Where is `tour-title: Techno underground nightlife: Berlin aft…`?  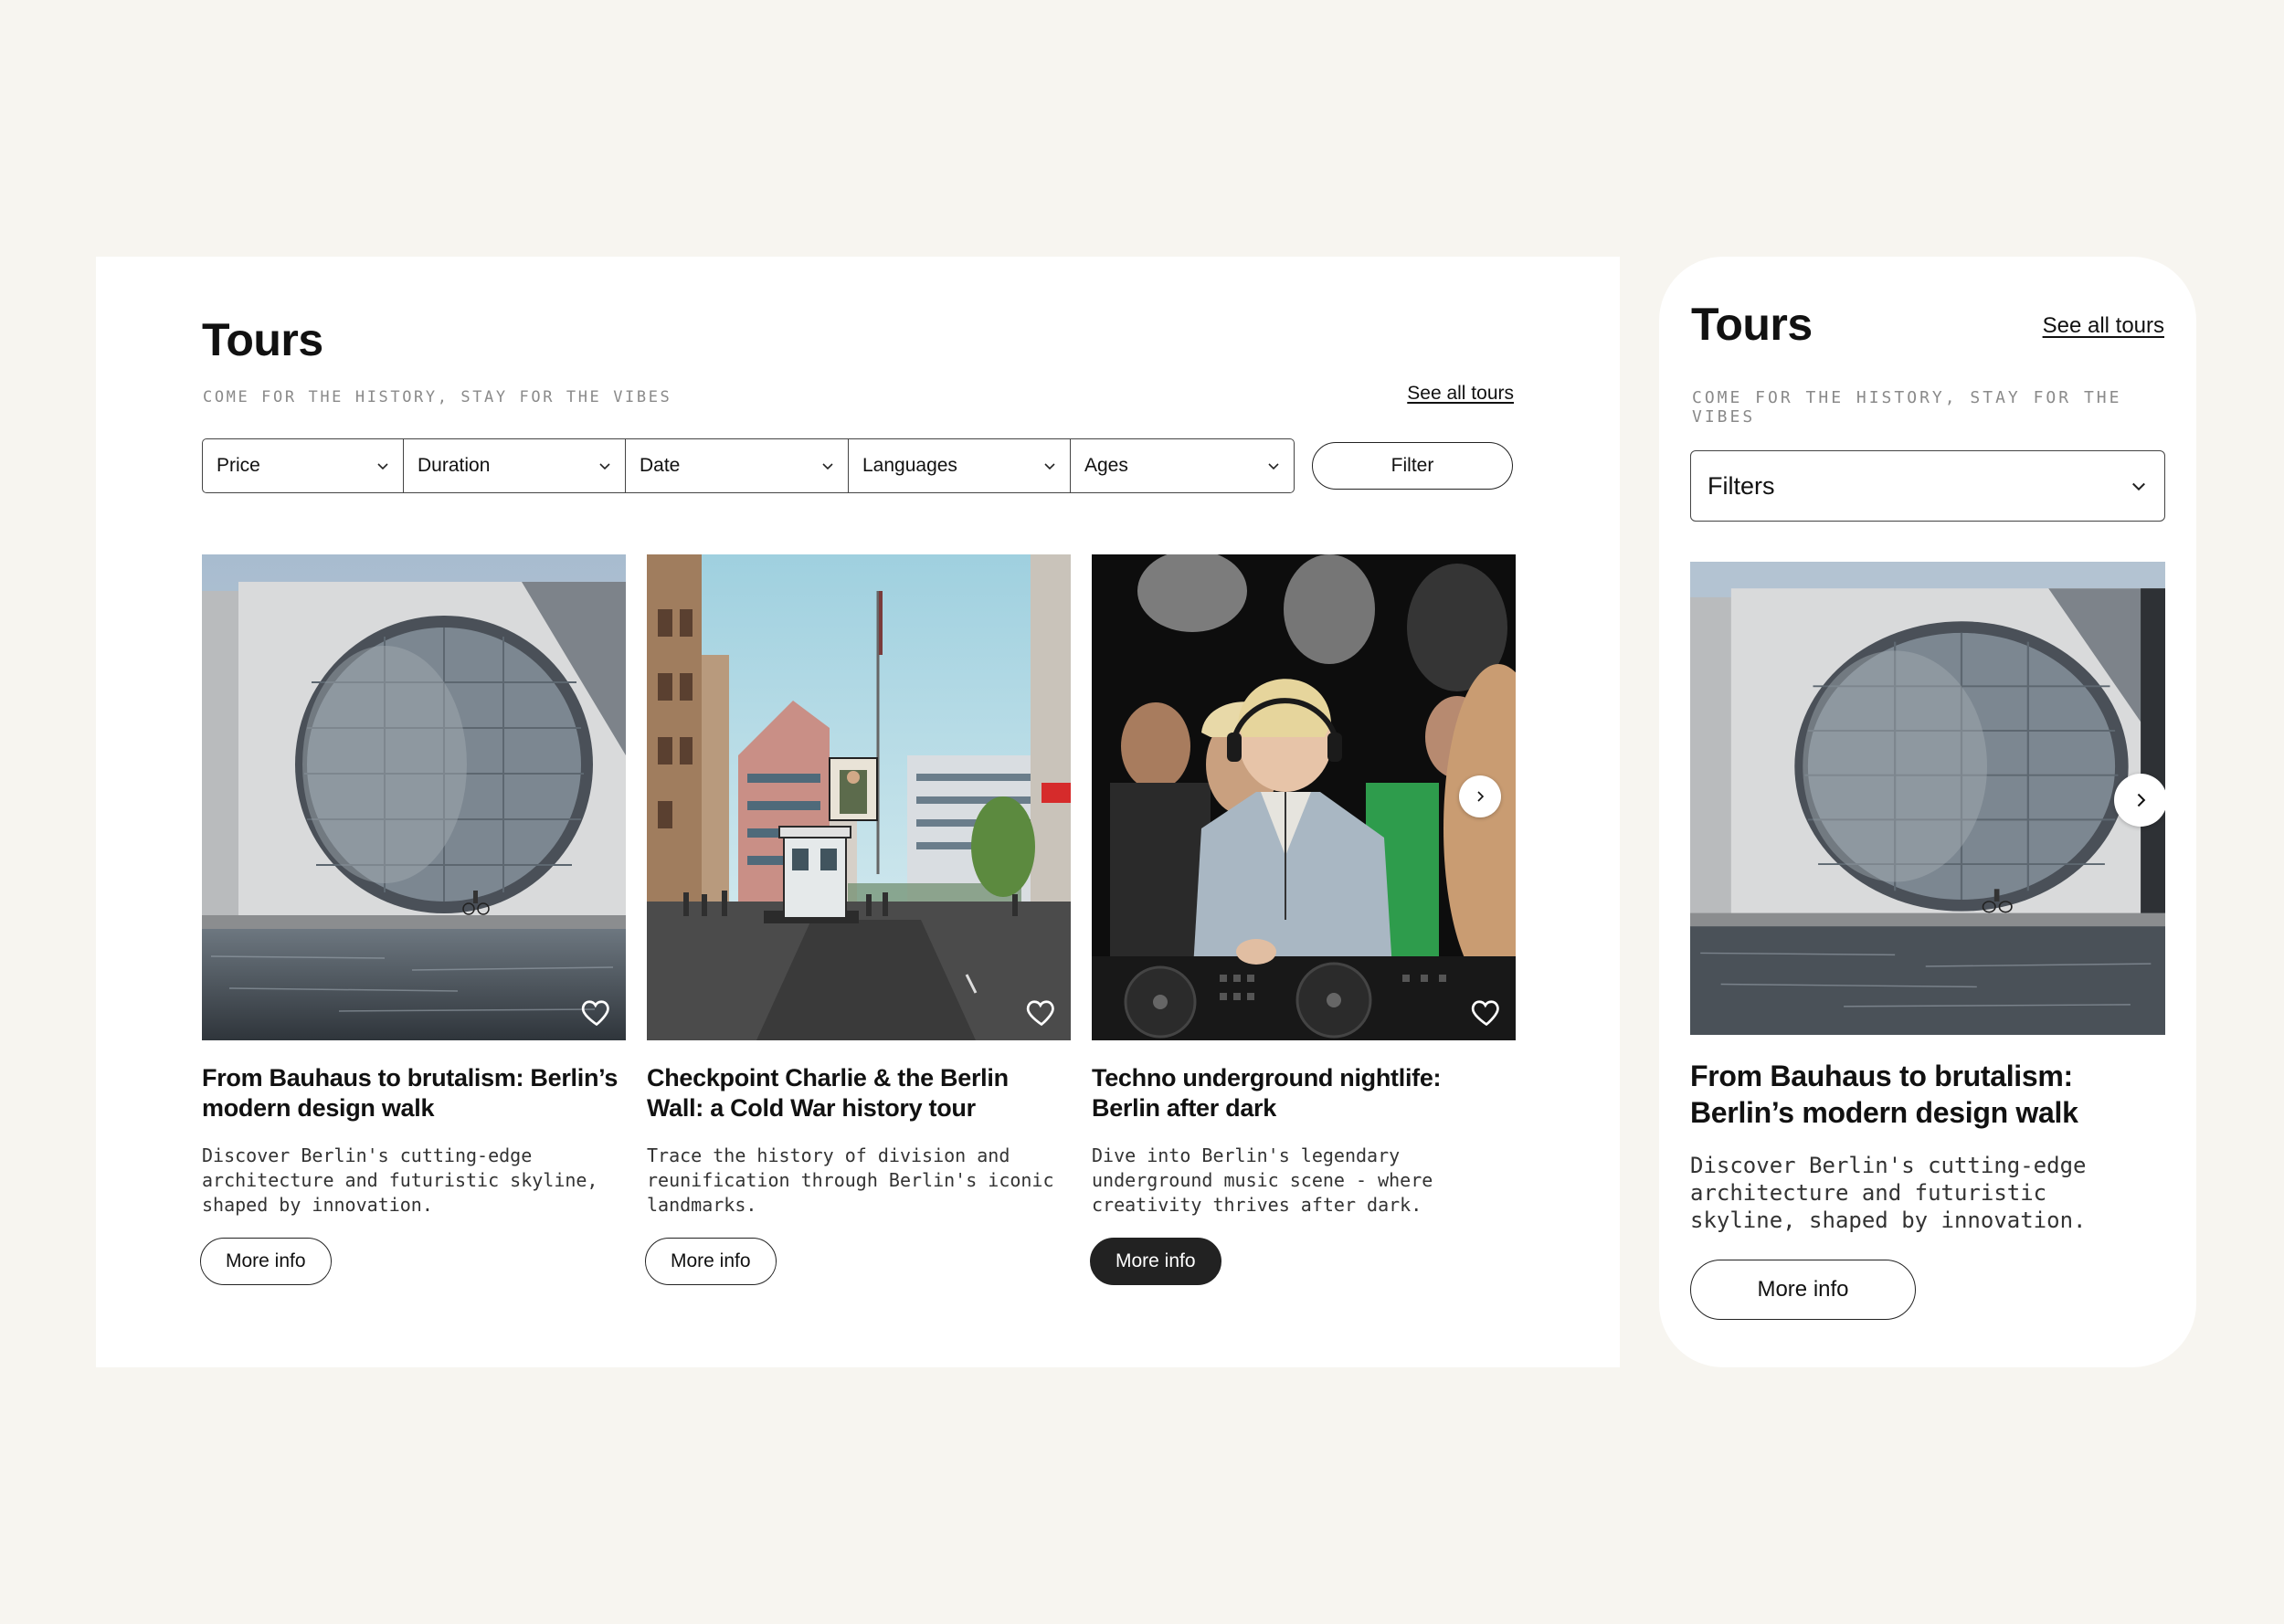 tour-title: Techno underground nightlife: Berlin aft… is located at coordinates (1267, 1093).